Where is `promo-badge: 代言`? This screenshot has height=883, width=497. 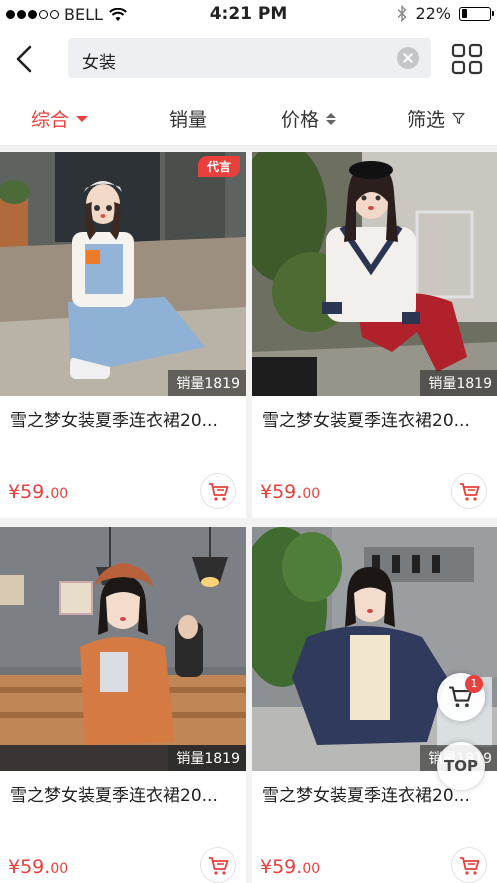 promo-badge: 代言 is located at coordinates (218, 166).